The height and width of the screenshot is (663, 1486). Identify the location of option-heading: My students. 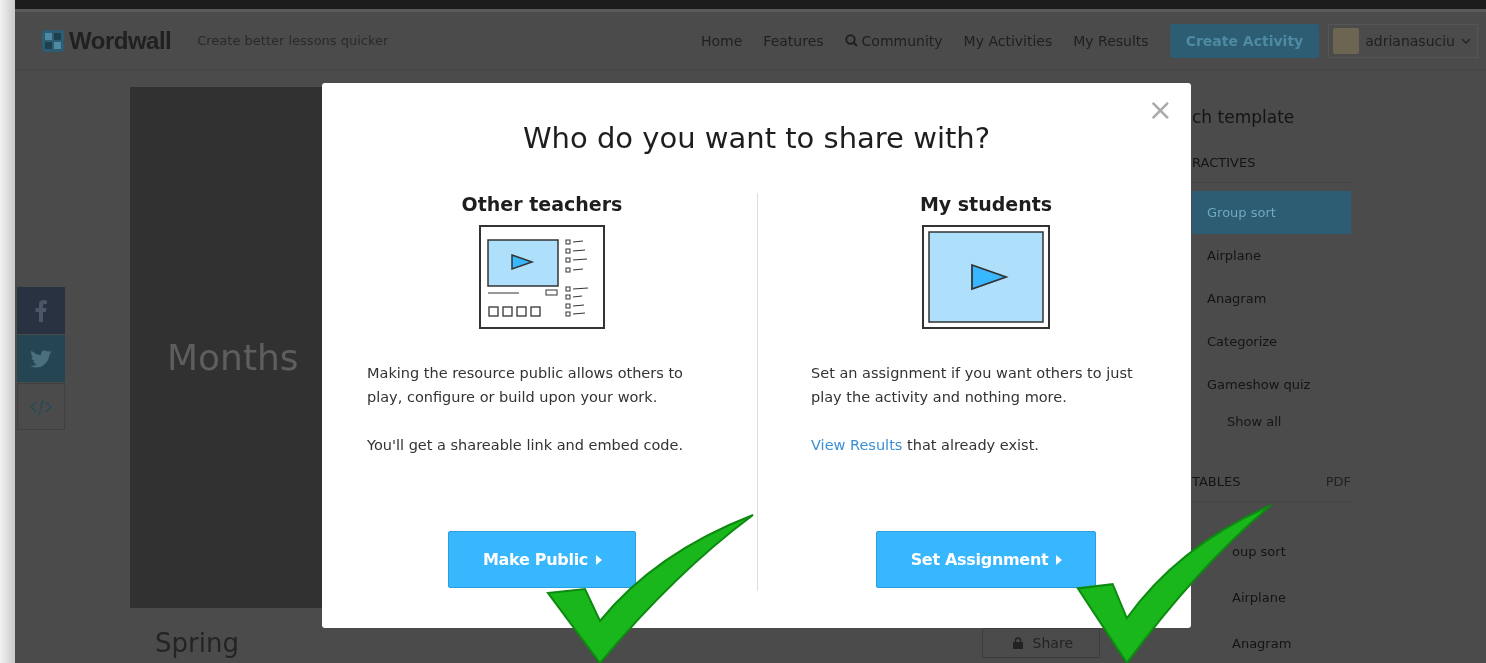
(986, 204).